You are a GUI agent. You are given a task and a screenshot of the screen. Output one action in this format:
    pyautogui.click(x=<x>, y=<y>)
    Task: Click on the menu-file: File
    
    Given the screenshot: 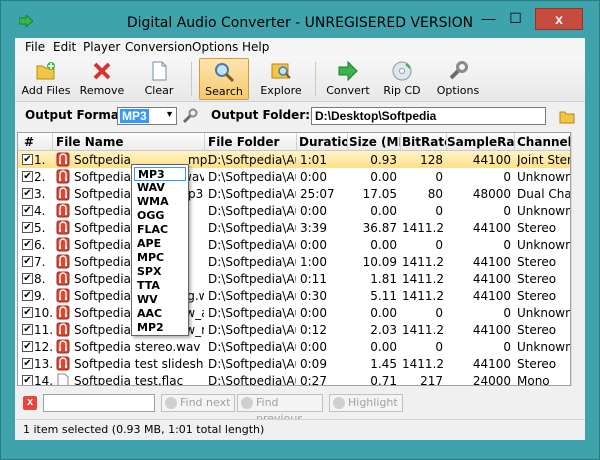 What is the action you would take?
    pyautogui.click(x=35, y=47)
    